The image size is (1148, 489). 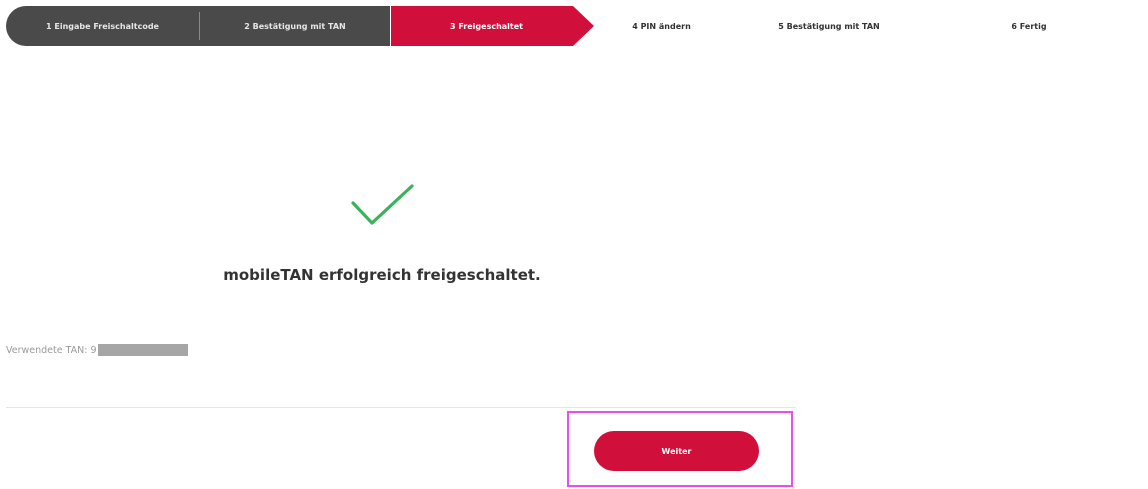 I want to click on continue-button: Weiter, so click(x=676, y=451).